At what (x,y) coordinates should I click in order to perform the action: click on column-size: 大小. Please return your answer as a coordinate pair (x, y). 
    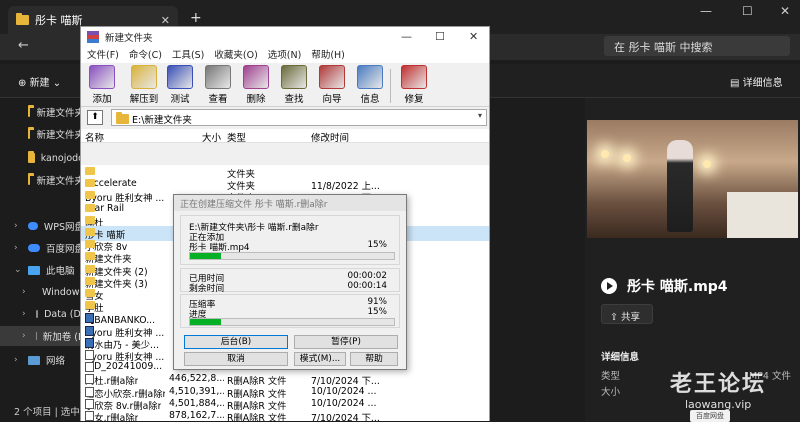
    Looking at the image, I should click on (211, 137).